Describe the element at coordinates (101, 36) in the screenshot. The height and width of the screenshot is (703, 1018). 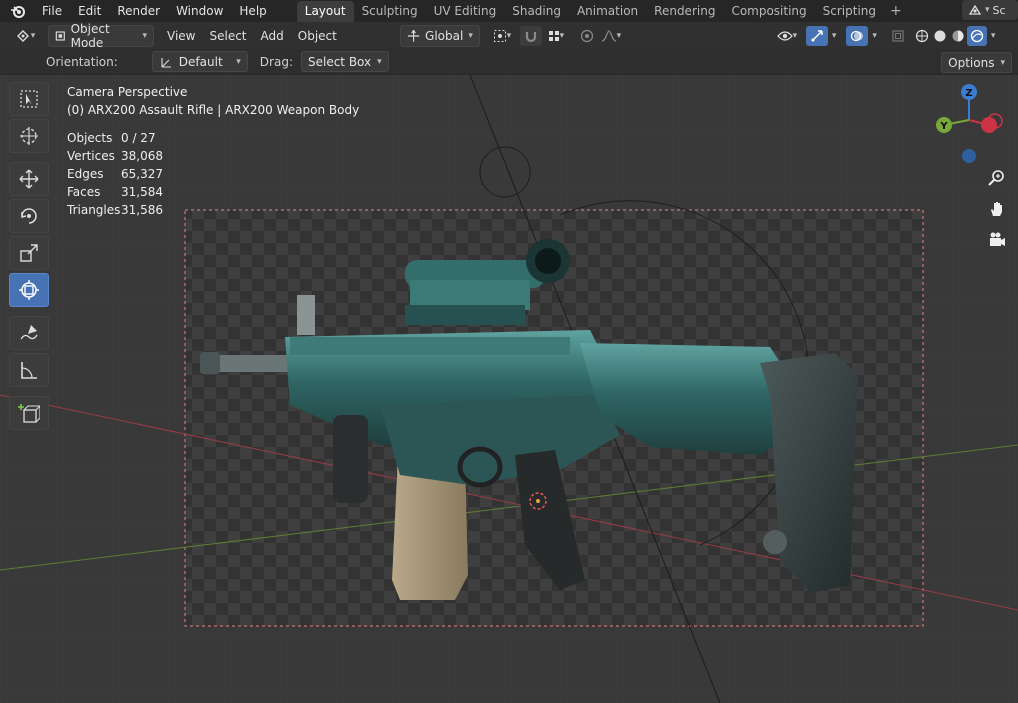
I see `mode-dropdown: Object Mode ▾` at that location.